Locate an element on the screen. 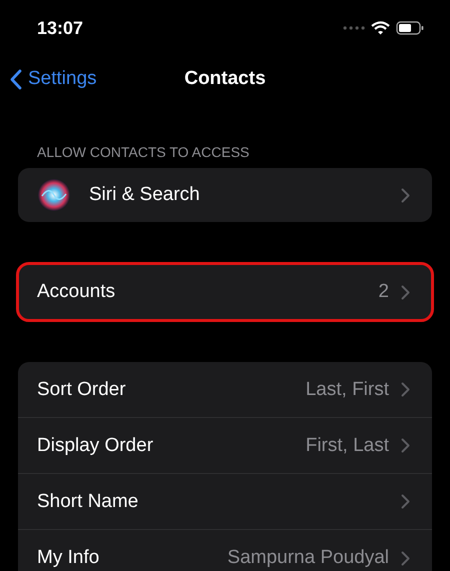  signal-dots-icon is located at coordinates (354, 28).